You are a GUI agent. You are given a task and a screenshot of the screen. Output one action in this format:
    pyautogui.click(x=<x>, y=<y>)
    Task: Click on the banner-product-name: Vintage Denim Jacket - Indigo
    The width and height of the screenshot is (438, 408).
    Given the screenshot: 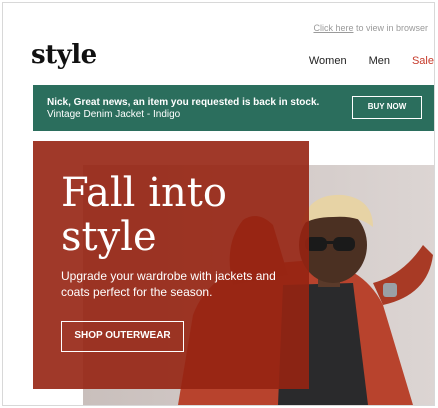 What is the action you would take?
    pyautogui.click(x=114, y=114)
    